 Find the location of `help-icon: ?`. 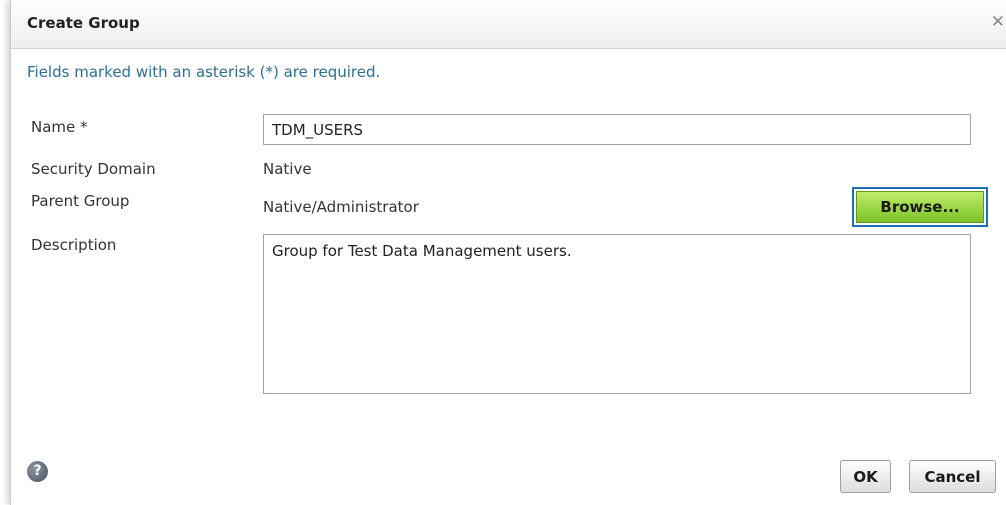

help-icon: ? is located at coordinates (37, 471).